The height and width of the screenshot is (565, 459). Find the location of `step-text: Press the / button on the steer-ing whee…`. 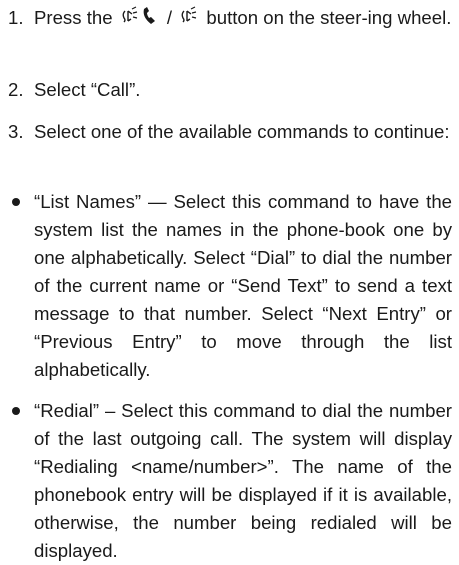

step-text: Press the / button on the steer-ing whee… is located at coordinates (243, 19).